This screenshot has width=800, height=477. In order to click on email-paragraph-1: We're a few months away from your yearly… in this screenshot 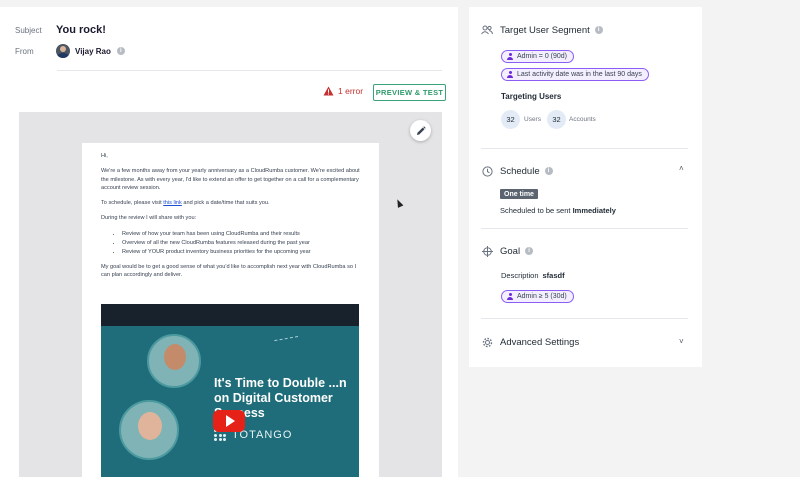, I will do `click(230, 179)`.